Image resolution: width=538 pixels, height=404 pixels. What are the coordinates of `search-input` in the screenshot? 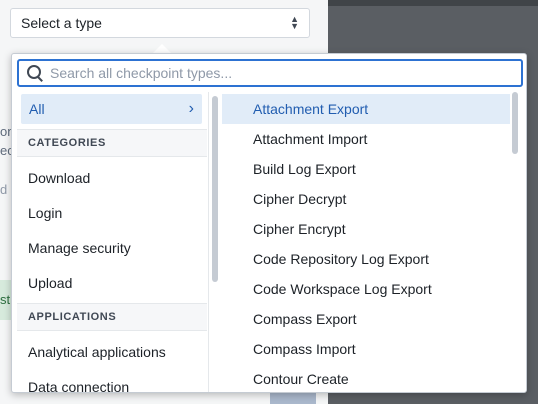 It's located at (285, 73).